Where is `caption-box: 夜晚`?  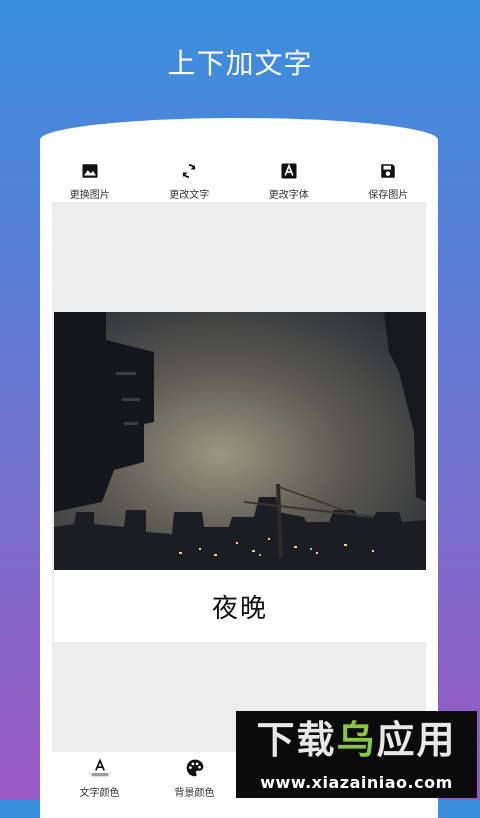 caption-box: 夜晚 is located at coordinates (240, 606).